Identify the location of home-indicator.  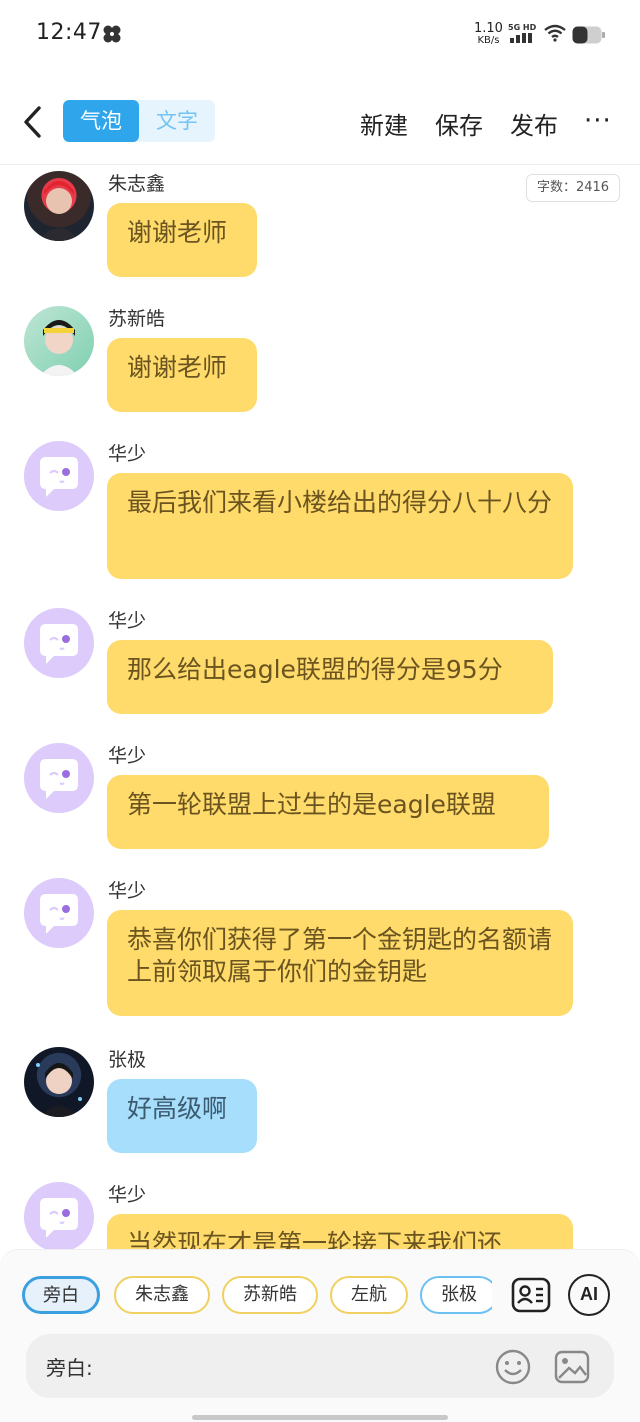
(320, 1417).